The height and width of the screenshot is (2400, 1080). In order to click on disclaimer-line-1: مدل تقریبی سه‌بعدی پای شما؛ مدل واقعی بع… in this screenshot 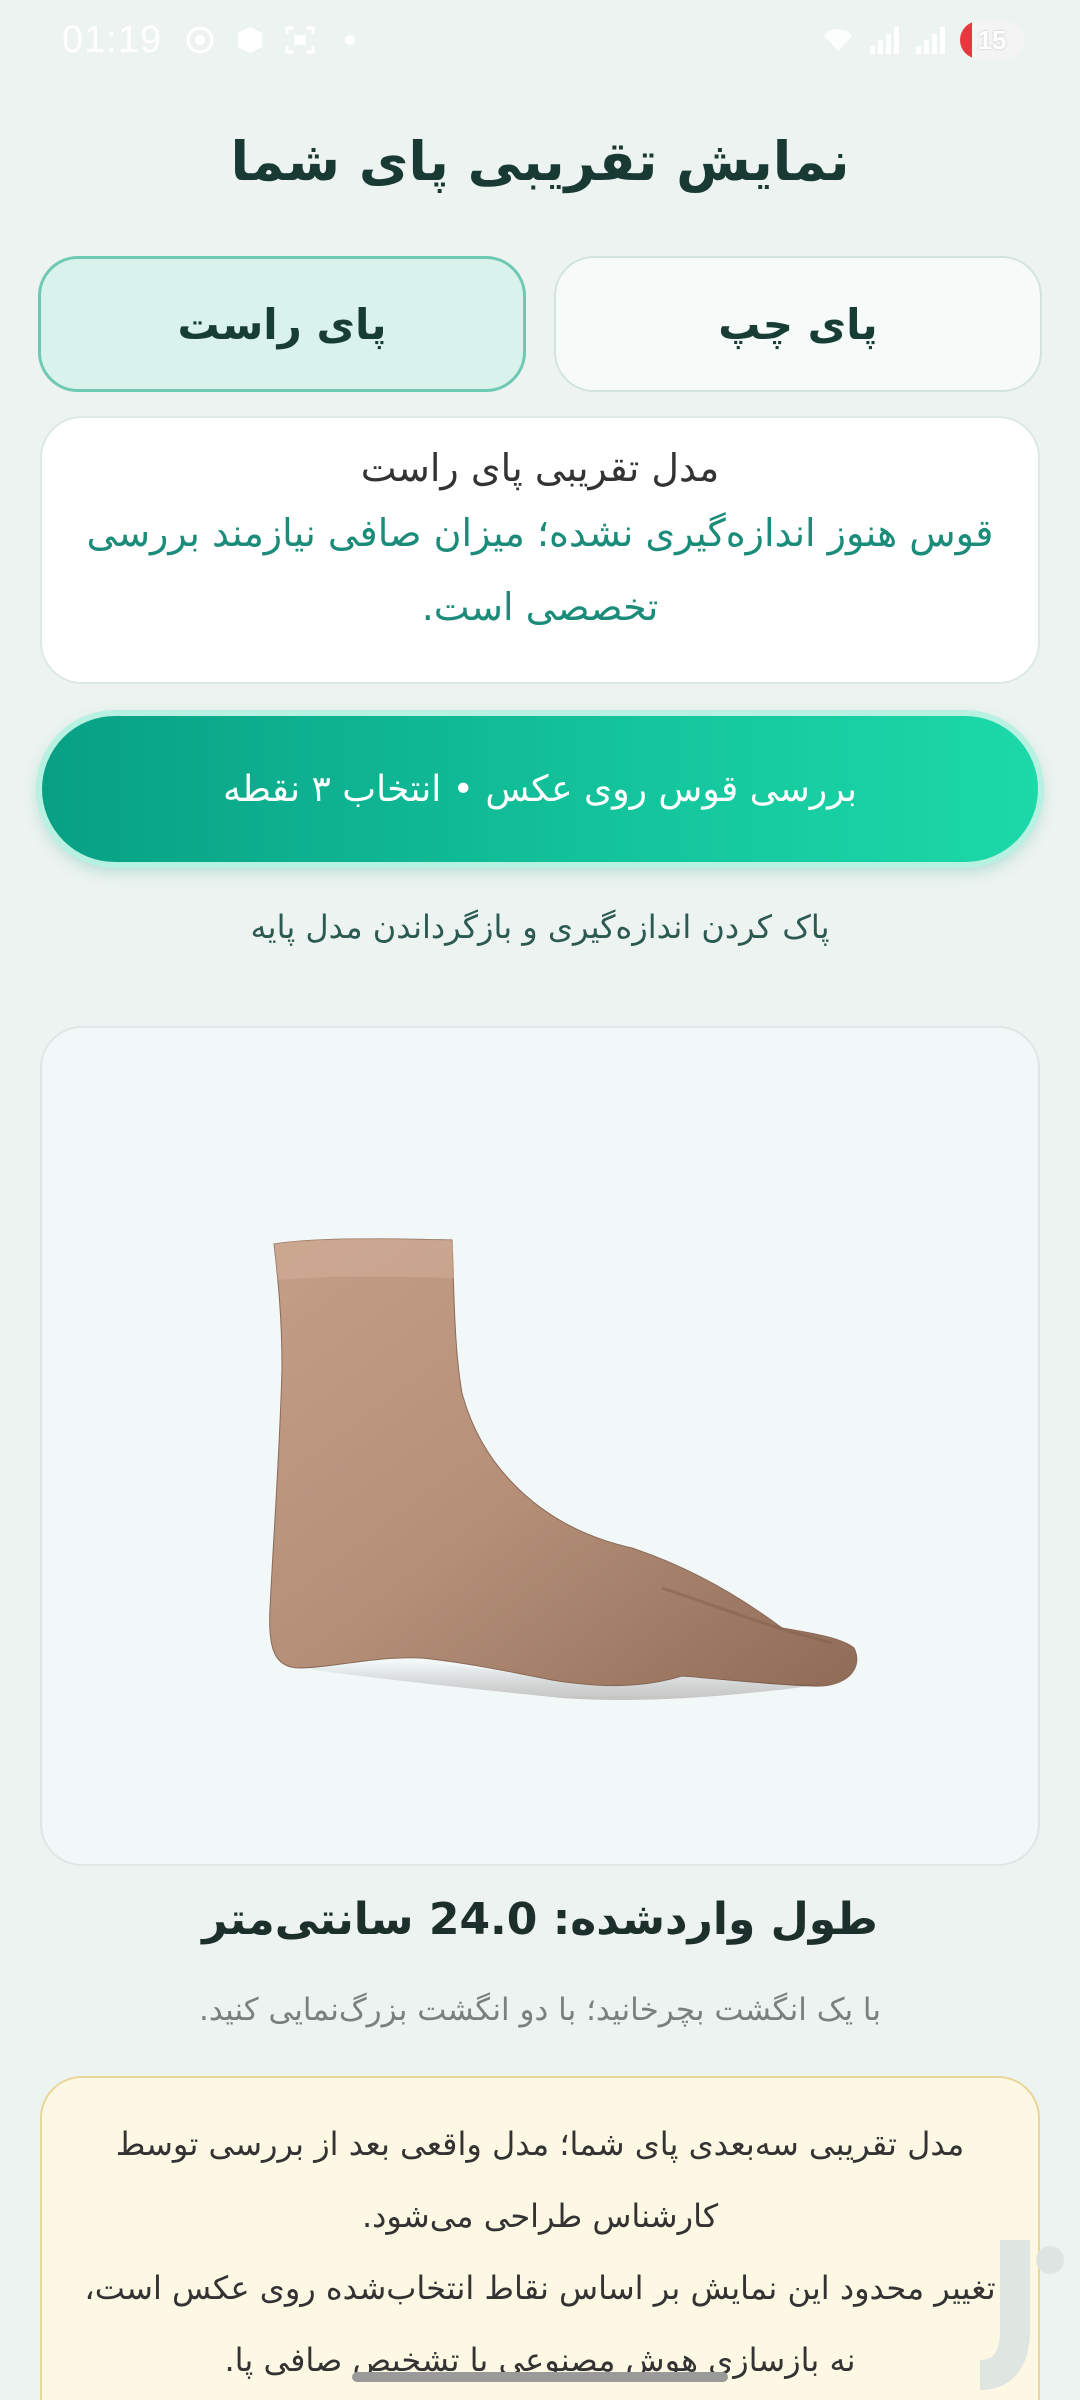, I will do `click(540, 2180)`.